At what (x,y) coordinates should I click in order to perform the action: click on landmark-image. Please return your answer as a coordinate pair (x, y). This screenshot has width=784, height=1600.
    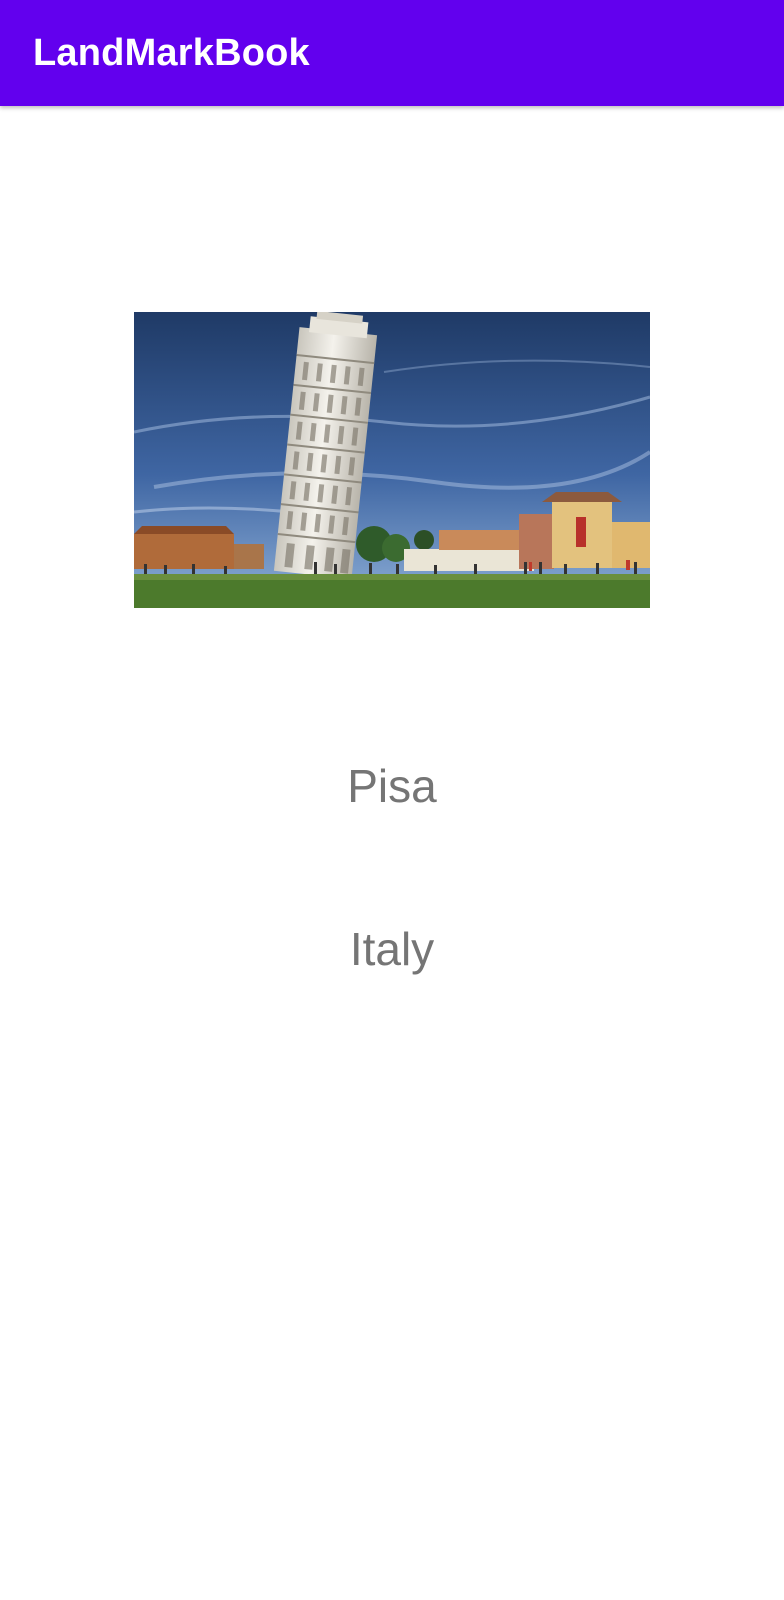
    Looking at the image, I should click on (392, 460).